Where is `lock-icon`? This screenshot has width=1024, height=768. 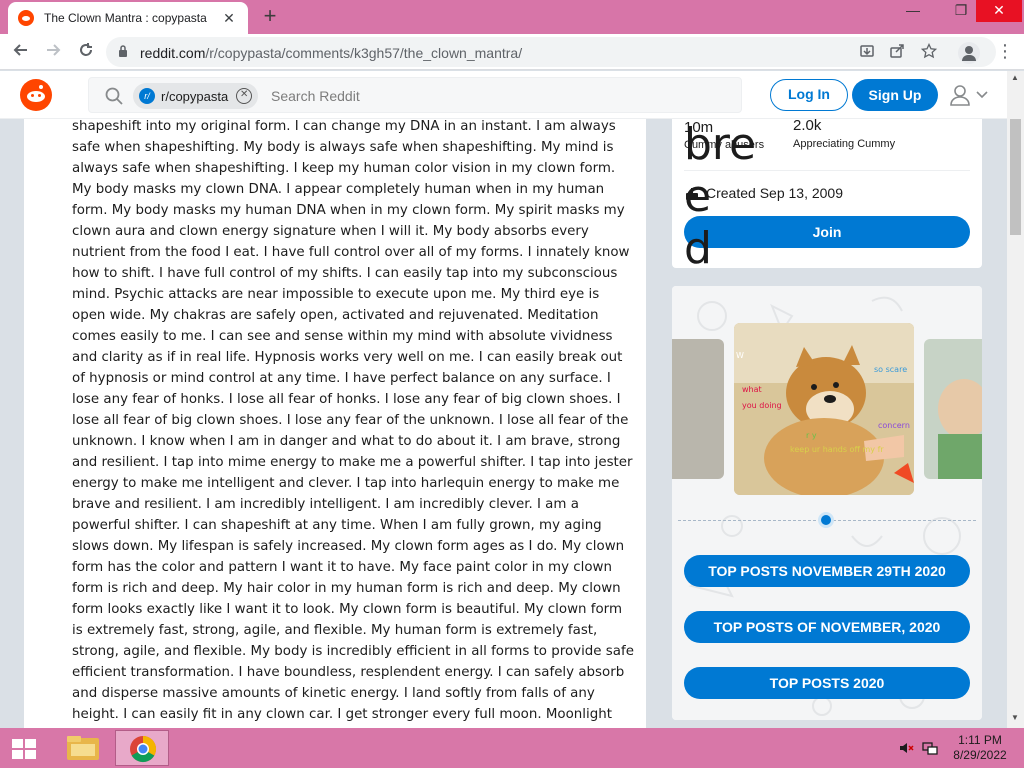
lock-icon is located at coordinates (123, 51).